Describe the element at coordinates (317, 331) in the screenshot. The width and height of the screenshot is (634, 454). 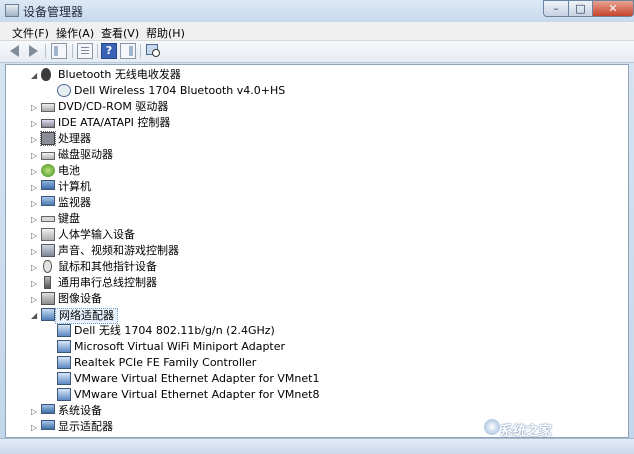
I see `tree-device-dell-wireless: Dell 无线 1704 802.11b/g/n (2.4GHz)` at that location.